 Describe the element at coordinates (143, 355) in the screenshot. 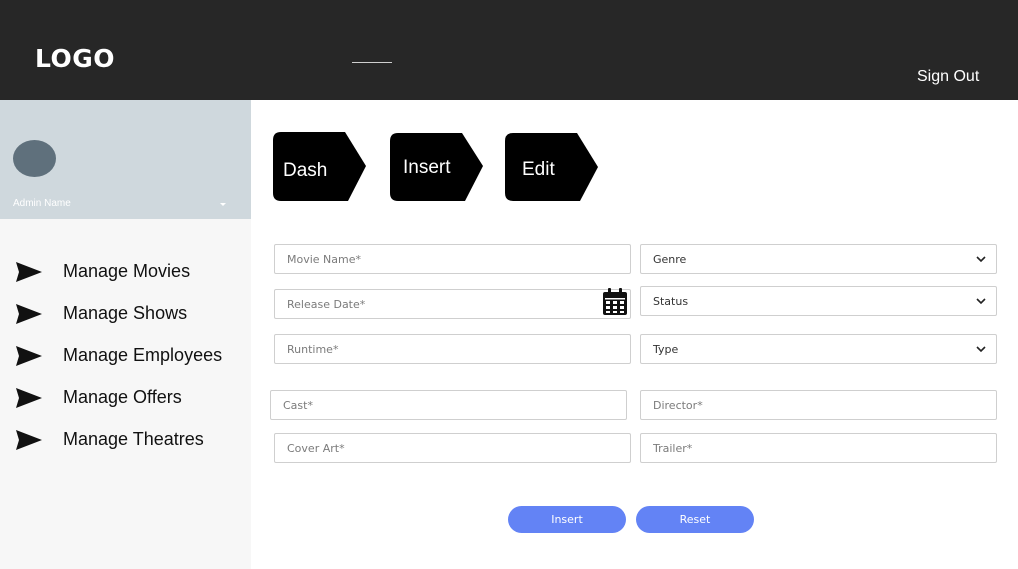

I see `sidebar-item-label: Manage Employees` at that location.